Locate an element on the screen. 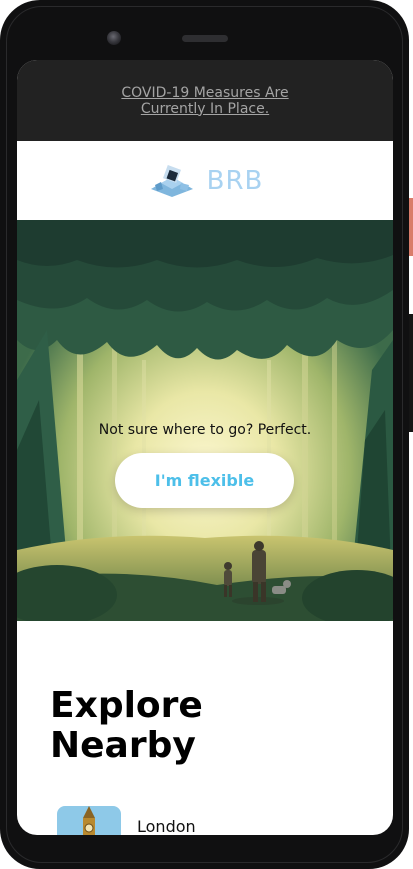 The width and height of the screenshot is (413, 869). side-accent is located at coordinates (411, 227).